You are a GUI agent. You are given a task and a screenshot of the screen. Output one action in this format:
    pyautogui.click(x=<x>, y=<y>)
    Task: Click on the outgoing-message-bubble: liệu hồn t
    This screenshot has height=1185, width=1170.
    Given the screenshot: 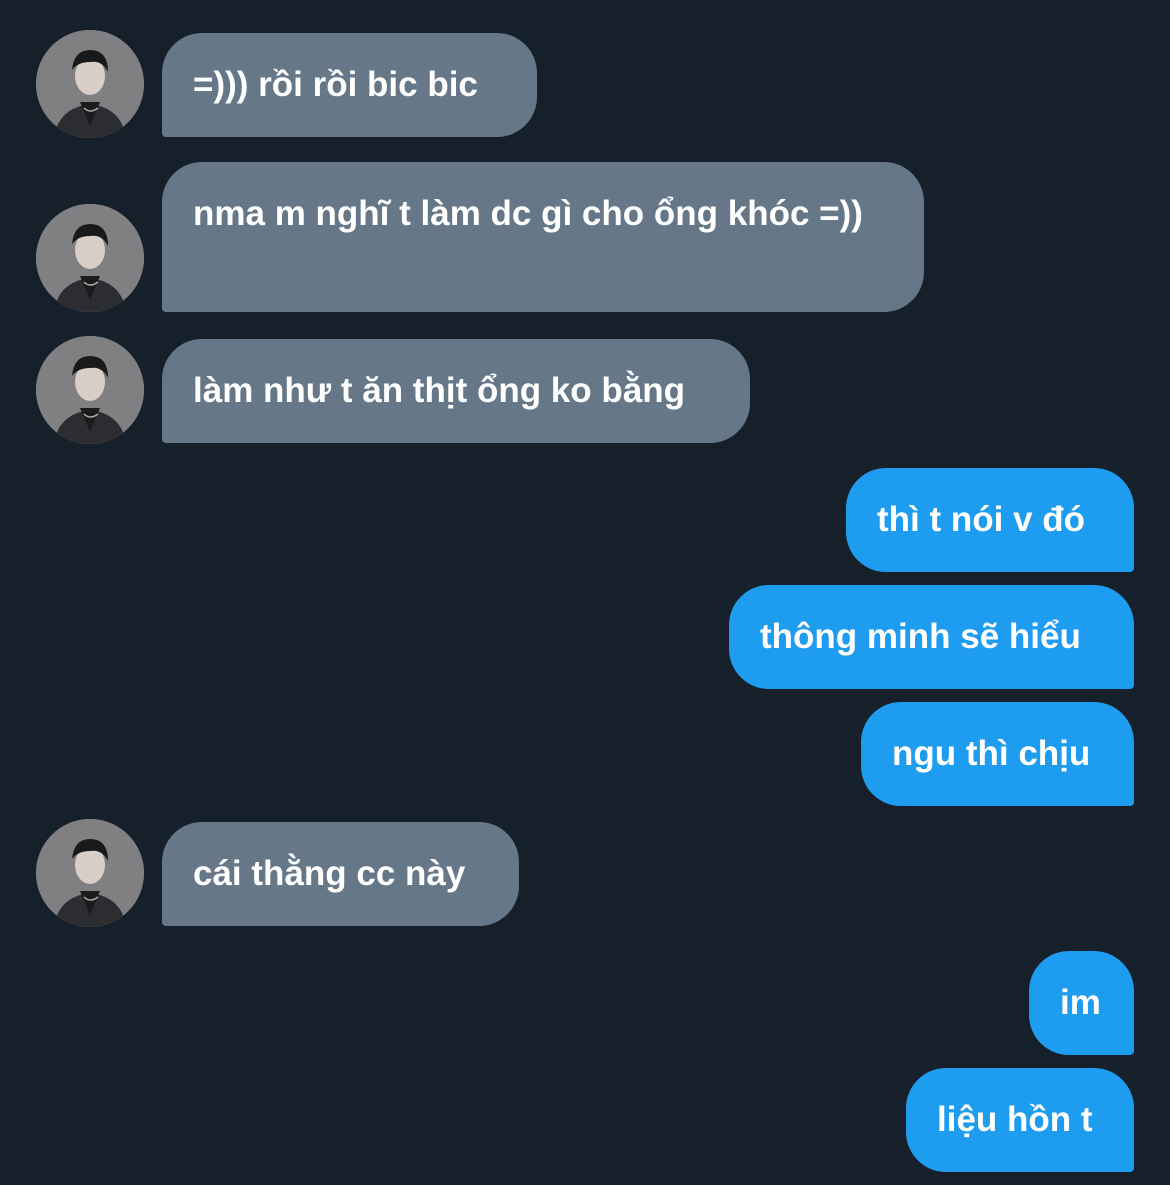 What is the action you would take?
    pyautogui.click(x=1020, y=1120)
    